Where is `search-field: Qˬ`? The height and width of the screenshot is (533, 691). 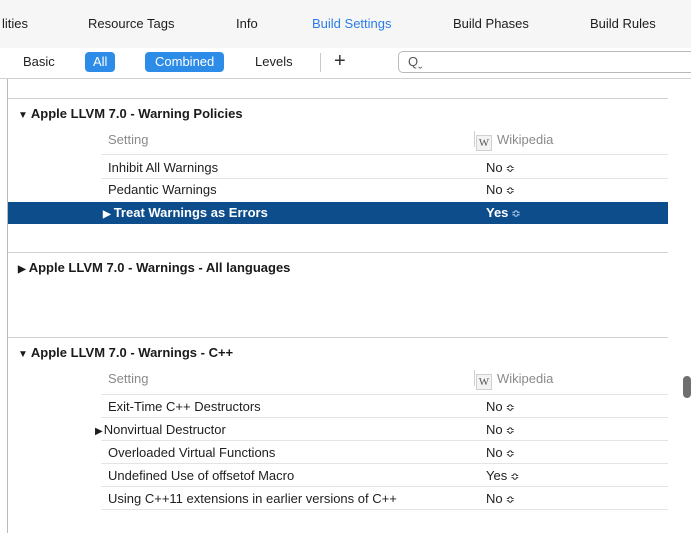
search-field: Qˬ is located at coordinates (544, 62).